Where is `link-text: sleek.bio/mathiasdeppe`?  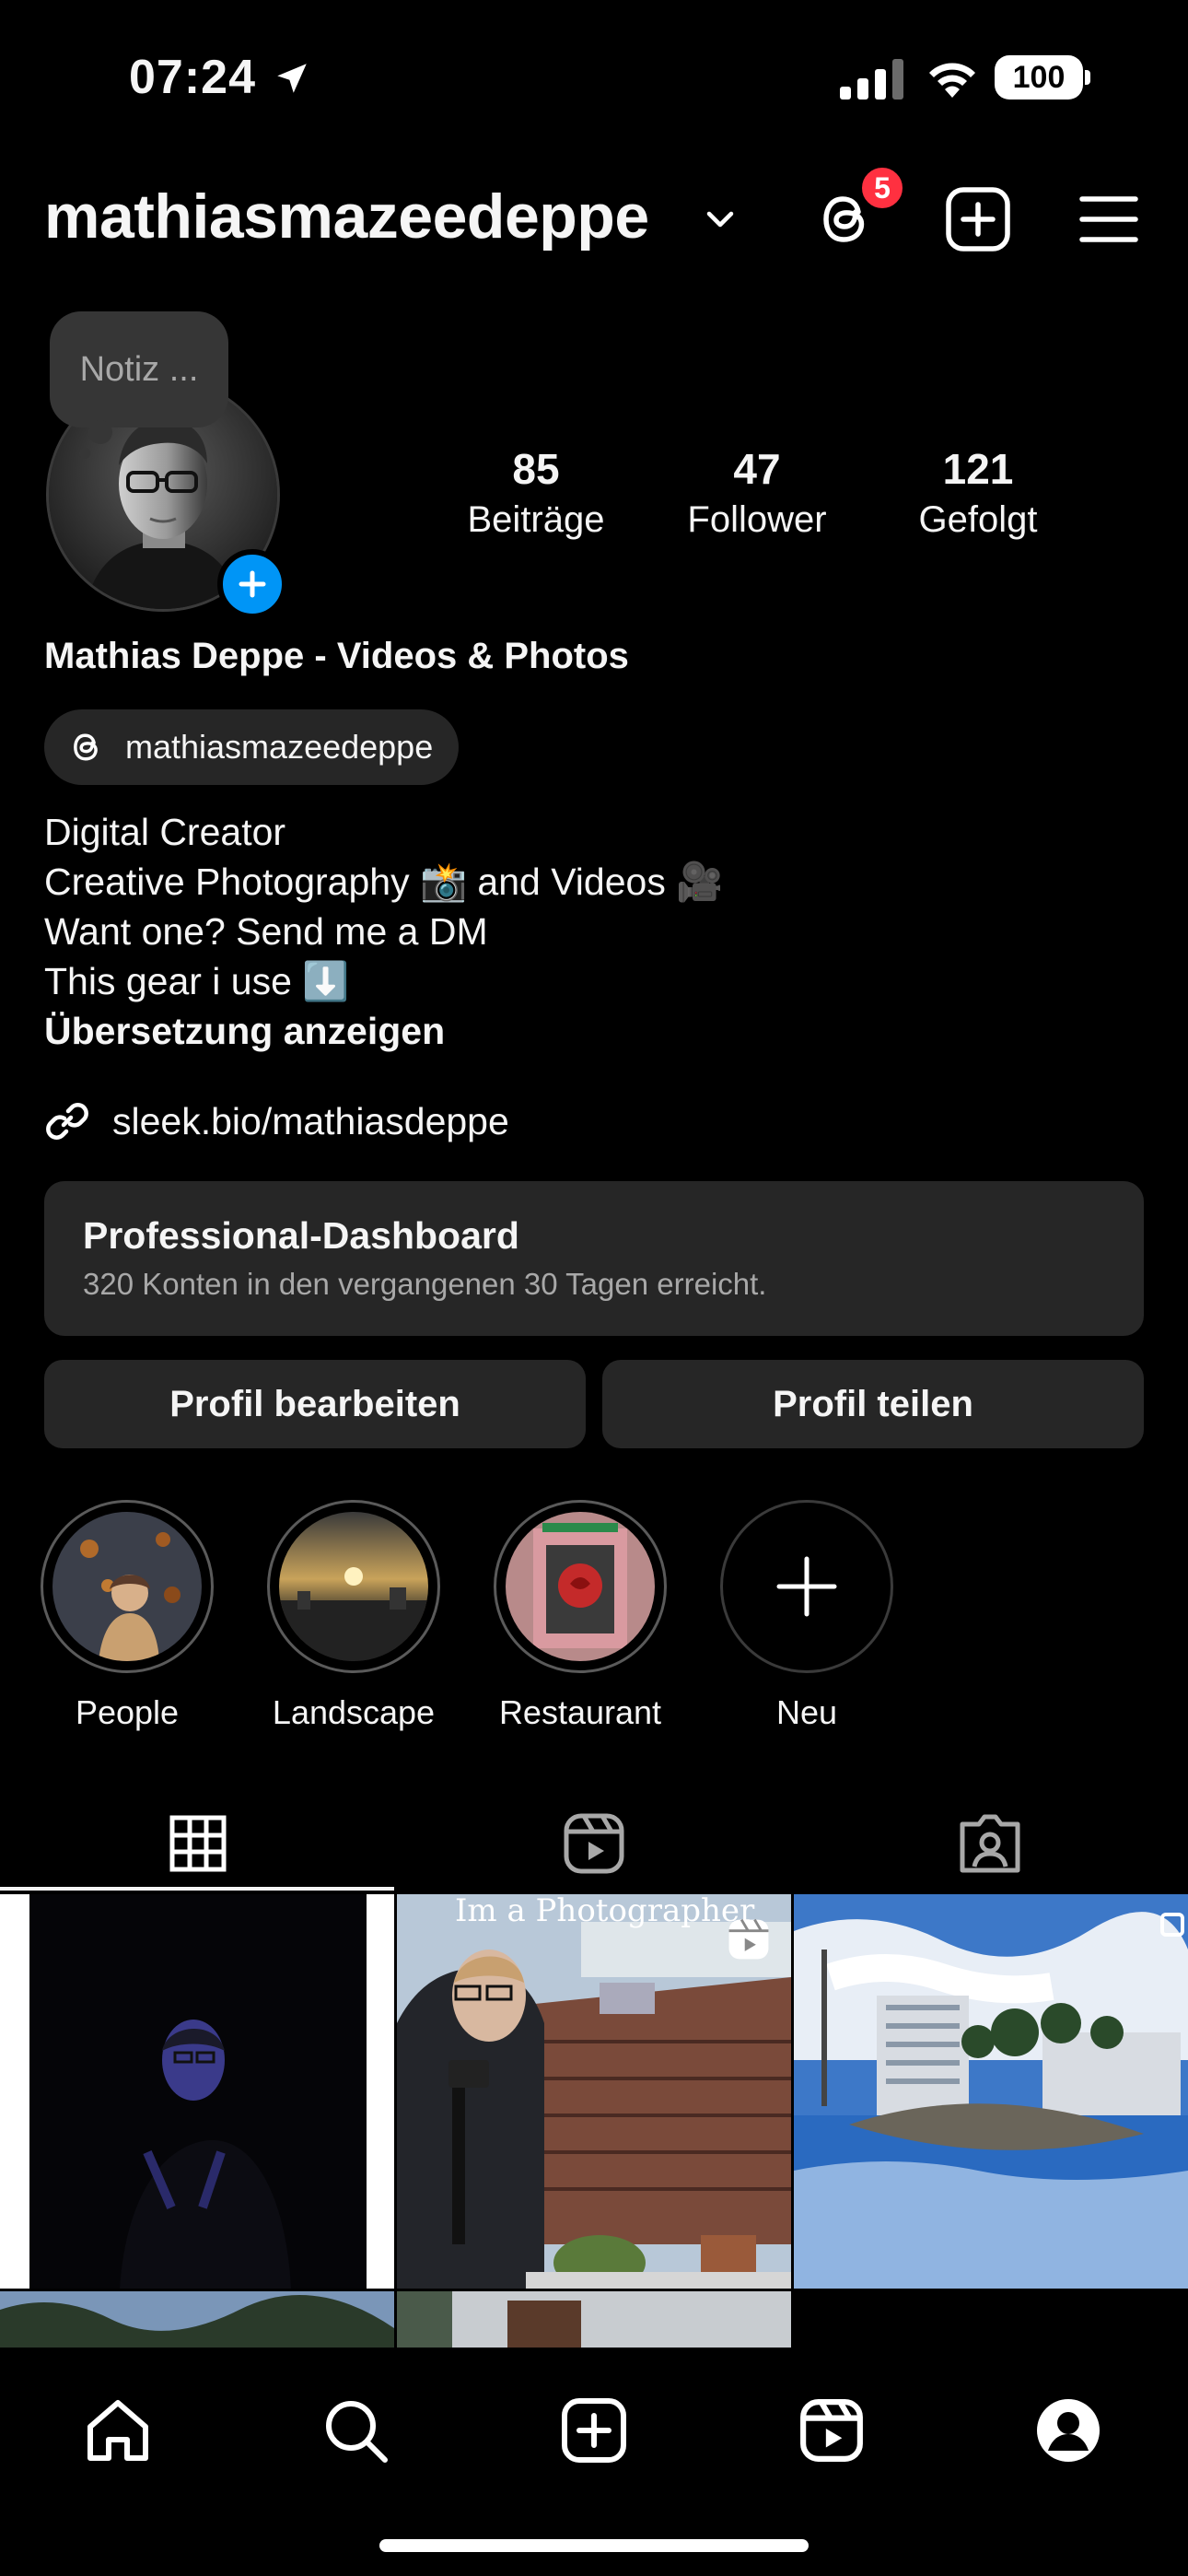 link-text: sleek.bio/mathiasdeppe is located at coordinates (311, 1120).